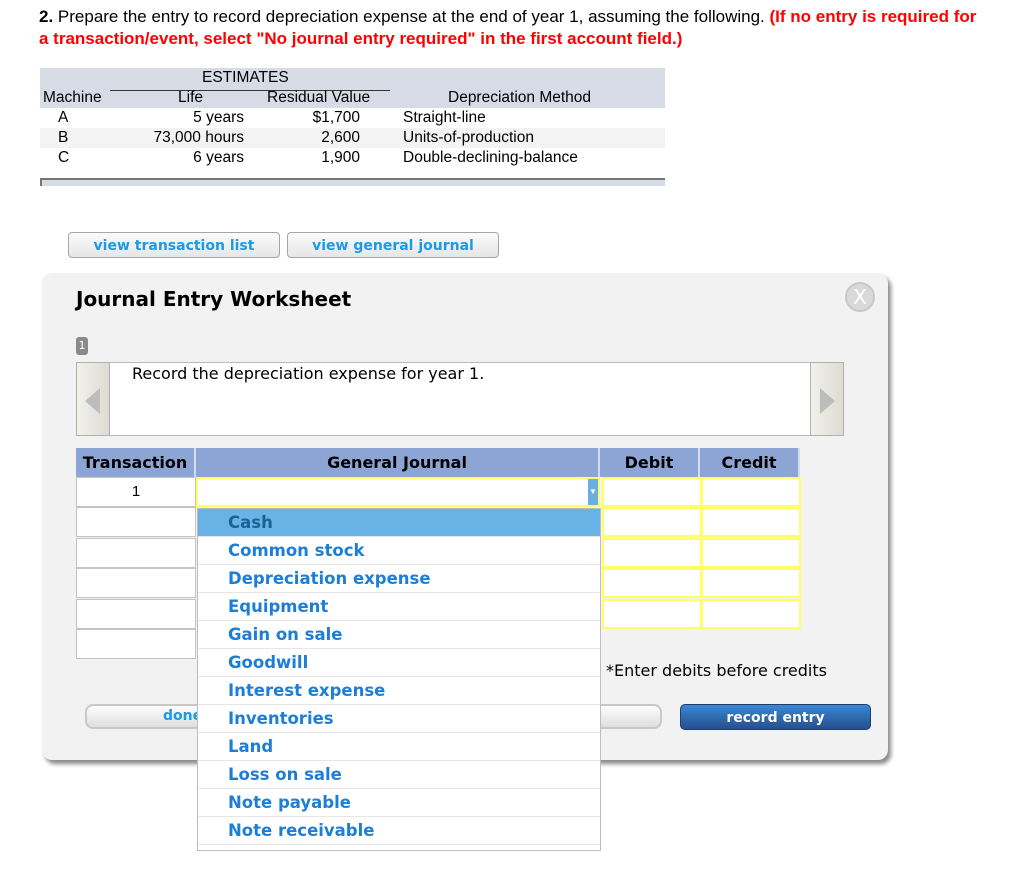 This screenshot has height=875, width=1024. Describe the element at coordinates (136, 492) in the screenshot. I see `transaction-cell: 1` at that location.